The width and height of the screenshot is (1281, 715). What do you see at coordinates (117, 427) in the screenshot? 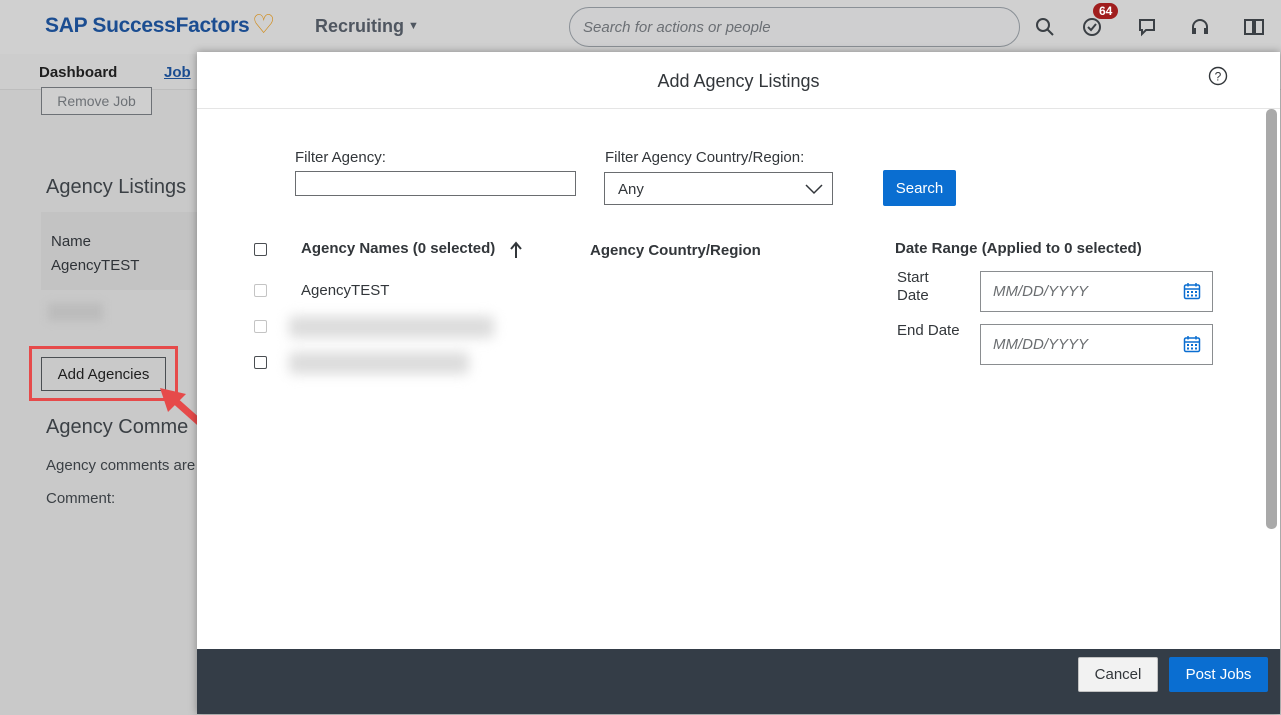
I see `agency-comments-title: Agency Comme` at bounding box center [117, 427].